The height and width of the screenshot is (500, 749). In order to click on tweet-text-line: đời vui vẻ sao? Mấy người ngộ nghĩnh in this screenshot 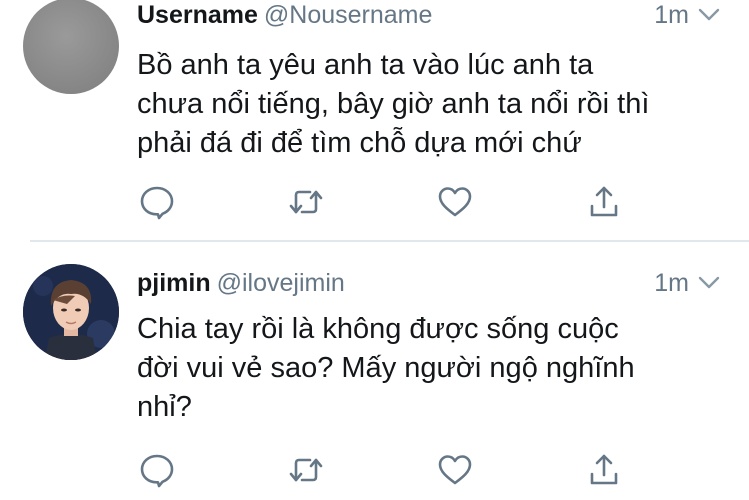, I will do `click(386, 368)`.